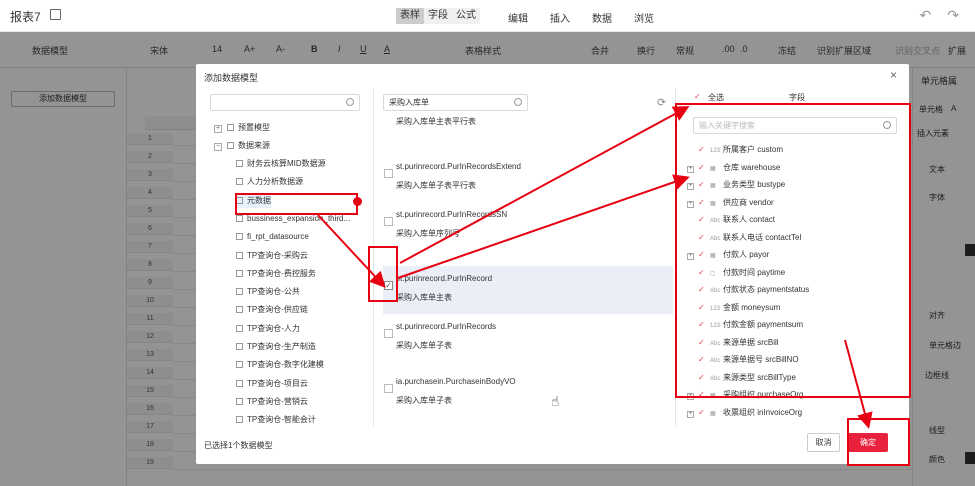 The image size is (975, 486). What do you see at coordinates (555, 401) in the screenshot?
I see `hand-cursor-icon: ☝` at bounding box center [555, 401].